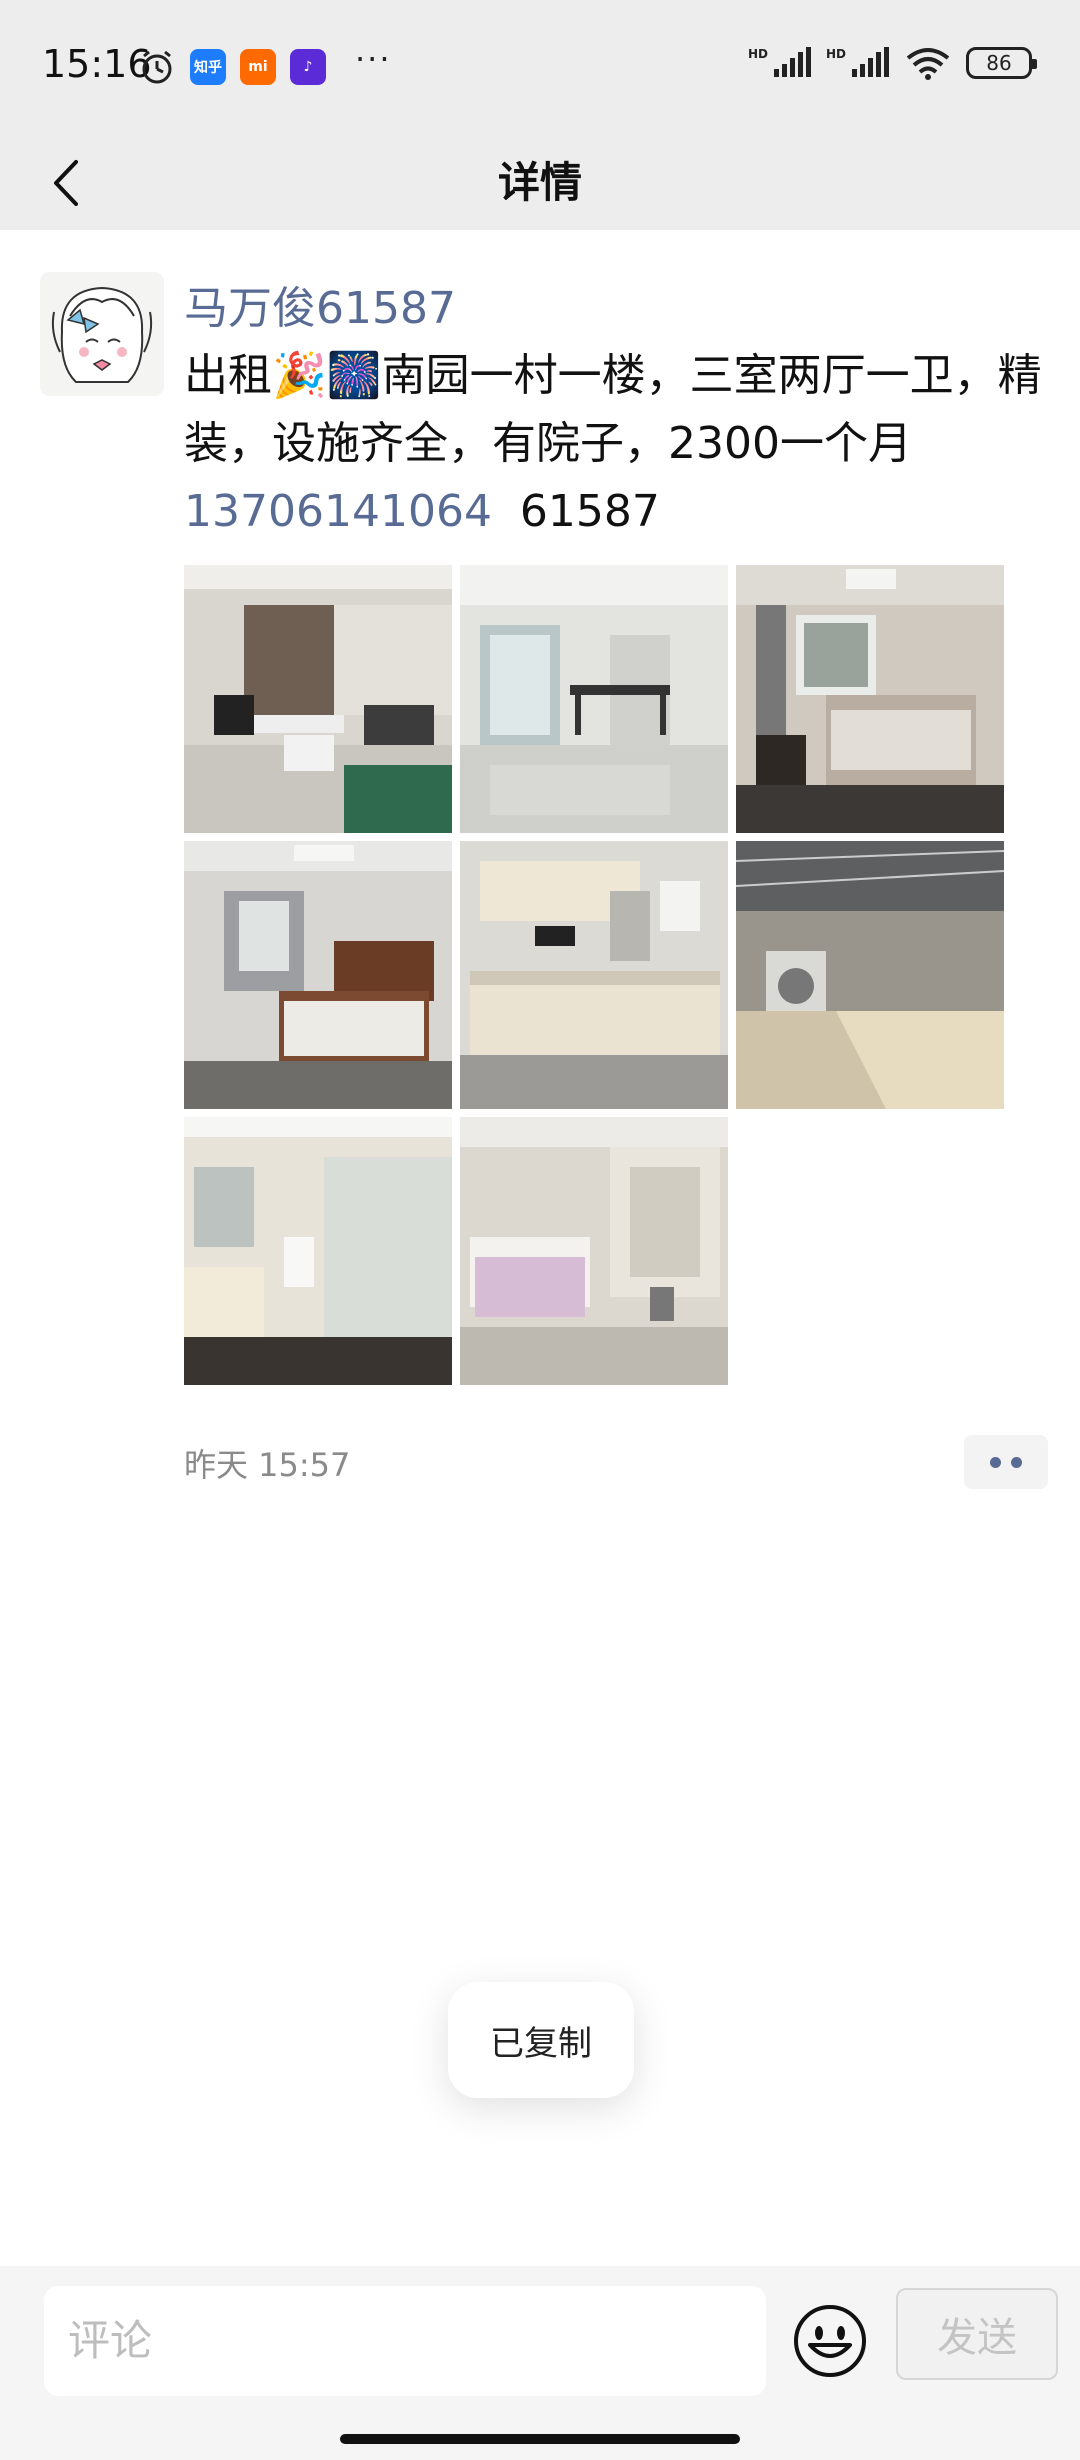 The image size is (1080, 2460). I want to click on status-app-icons: 知乎 mi ♪, so click(232, 67).